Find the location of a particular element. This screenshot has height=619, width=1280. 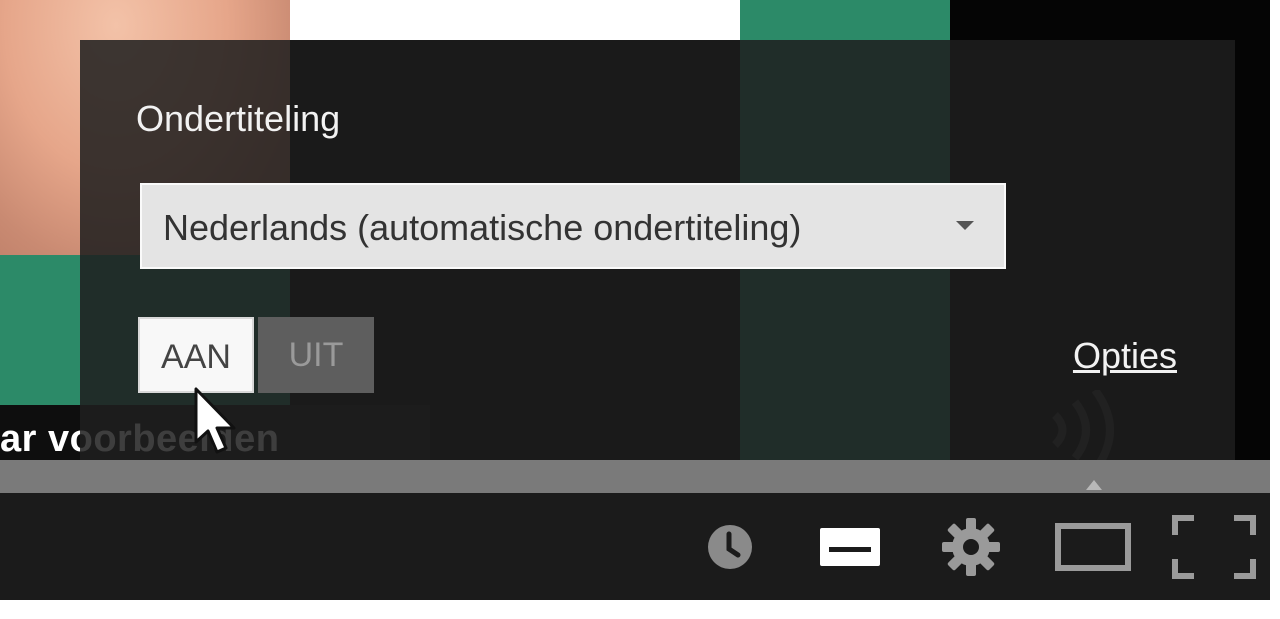

captions-on-button: AAN is located at coordinates (196, 355).